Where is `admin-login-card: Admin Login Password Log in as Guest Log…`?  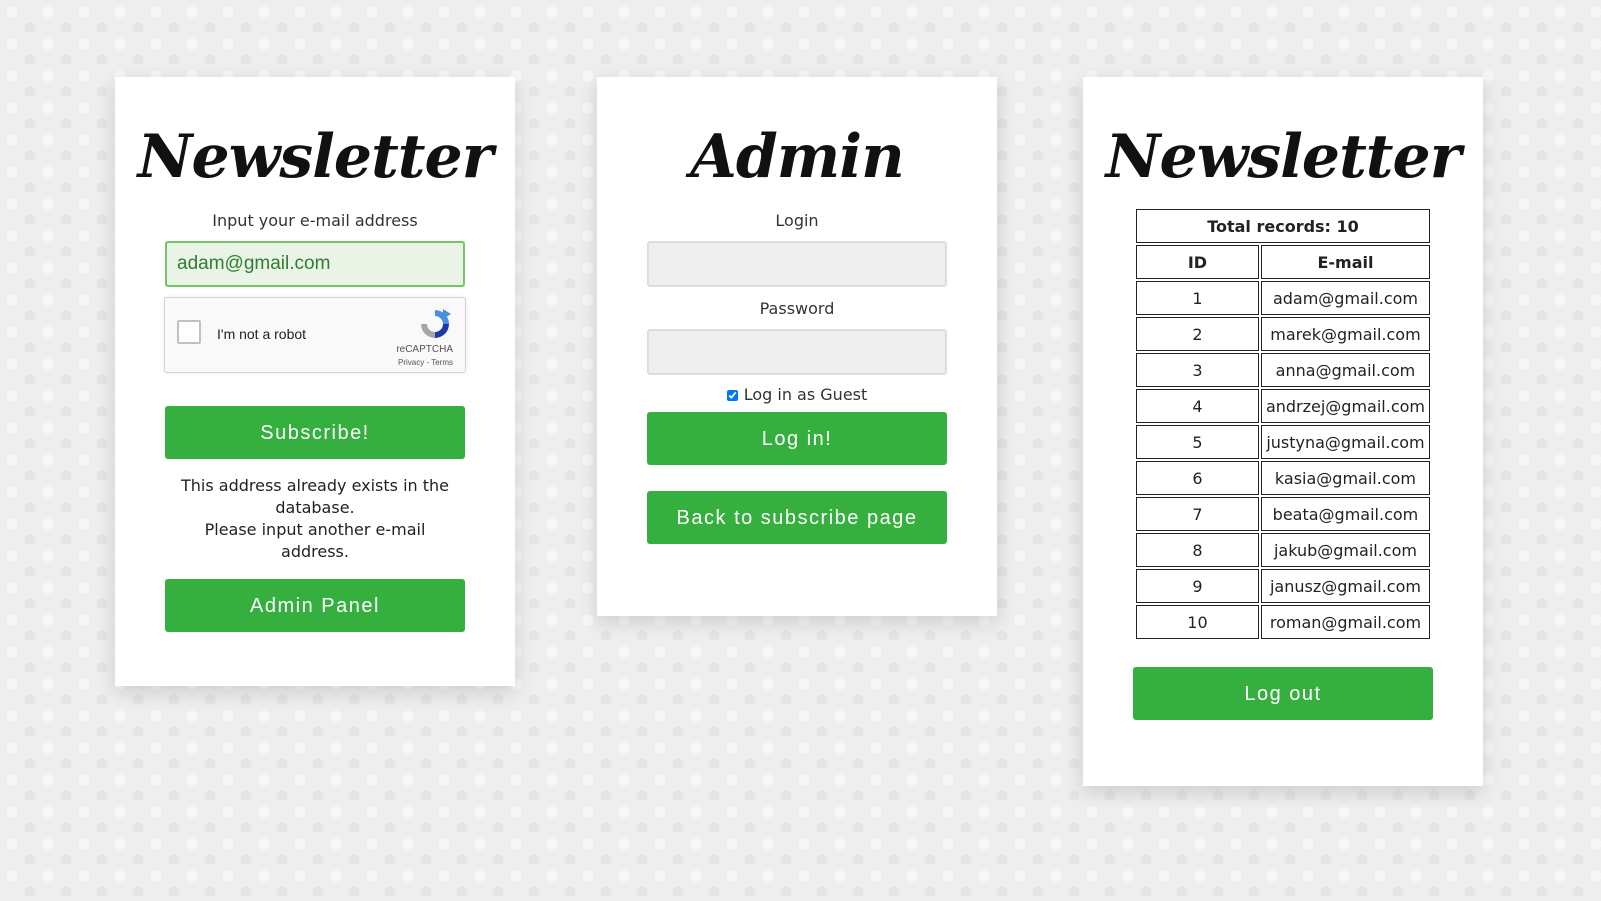 admin-login-card: Admin Login Password Log in as Guest Log… is located at coordinates (797, 346).